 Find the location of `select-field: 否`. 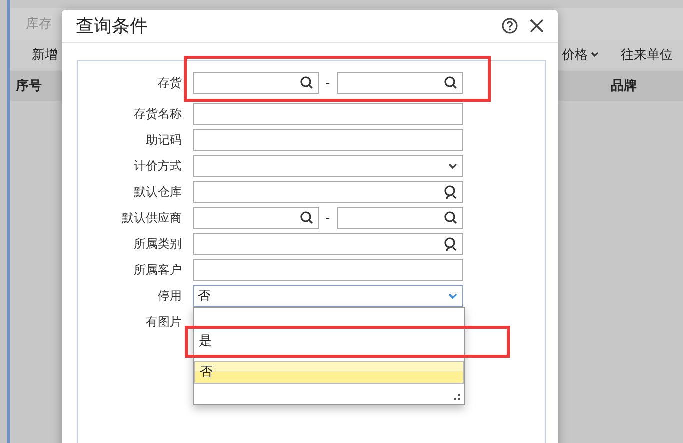

select-field: 否 is located at coordinates (328, 296).